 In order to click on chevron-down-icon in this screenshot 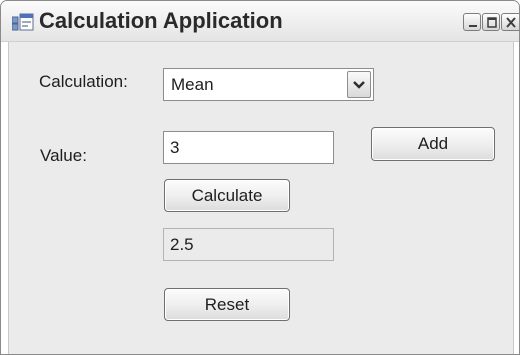, I will do `click(359, 84)`.